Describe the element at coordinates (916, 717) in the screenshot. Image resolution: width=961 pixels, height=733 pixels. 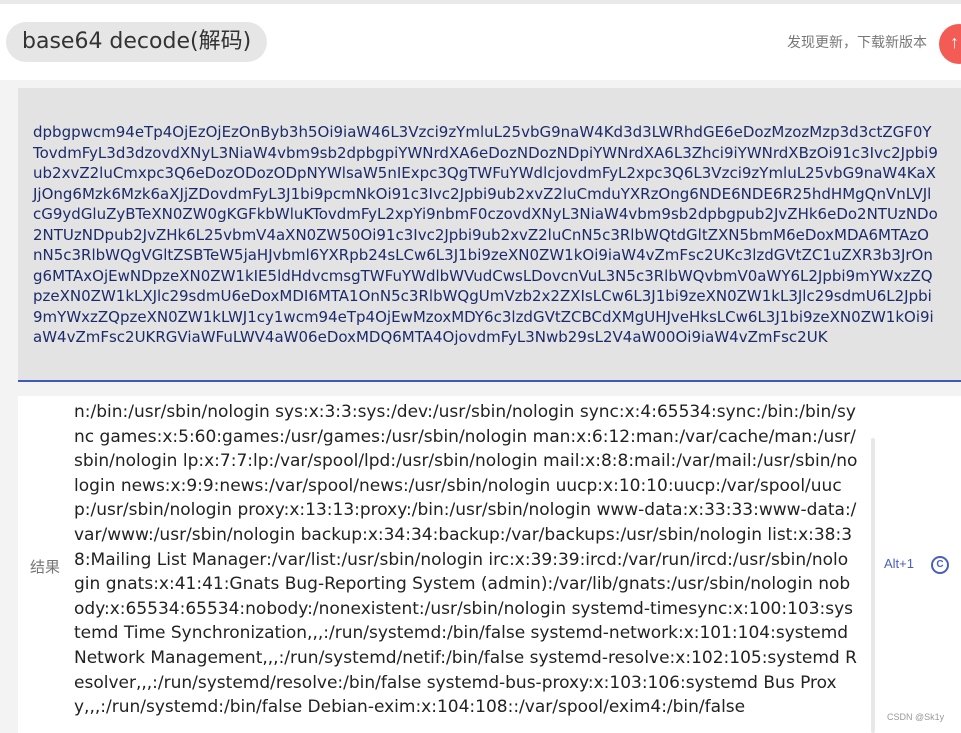
I see `watermark: CSDN @Sk1y` at that location.